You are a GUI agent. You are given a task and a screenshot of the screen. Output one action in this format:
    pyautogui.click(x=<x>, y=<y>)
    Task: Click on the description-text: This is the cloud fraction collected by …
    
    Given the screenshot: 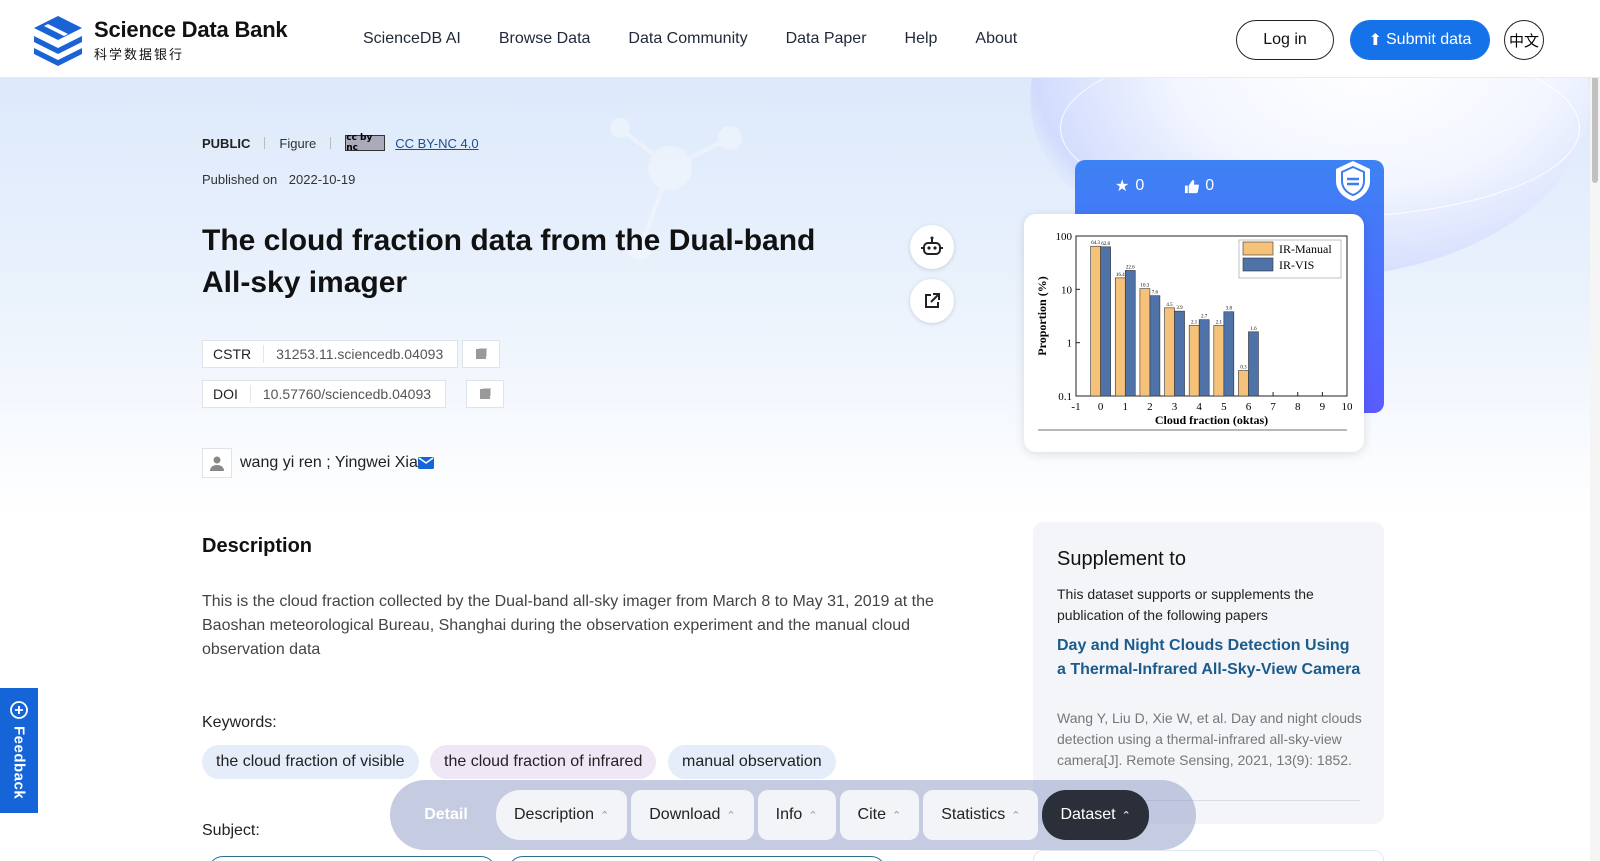 What is the action you would take?
    pyautogui.click(x=568, y=625)
    